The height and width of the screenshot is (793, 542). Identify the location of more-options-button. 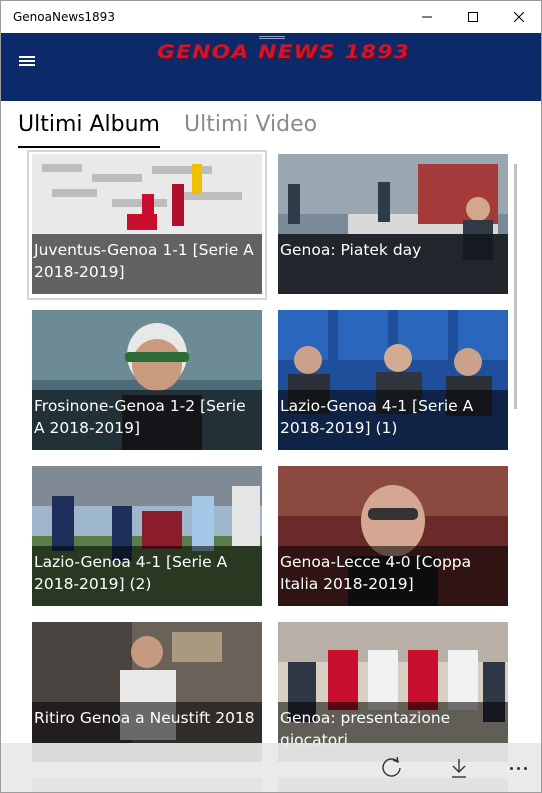
(518, 768).